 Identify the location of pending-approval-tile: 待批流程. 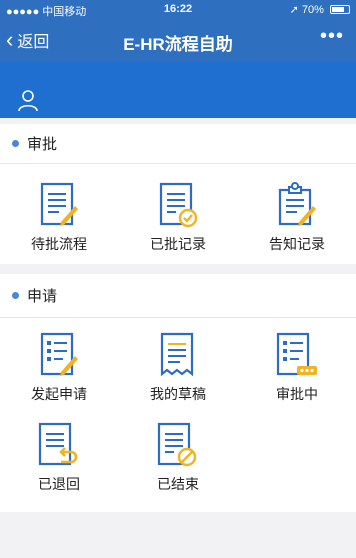
(59, 214).